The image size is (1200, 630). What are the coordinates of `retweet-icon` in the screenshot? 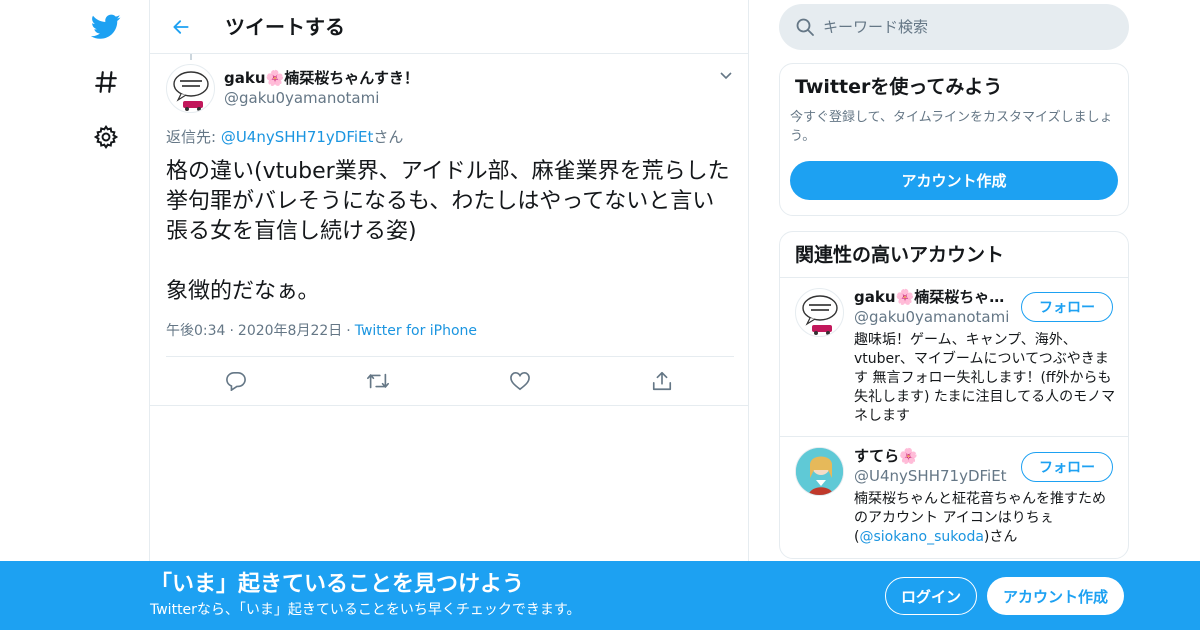 It's located at (378, 381).